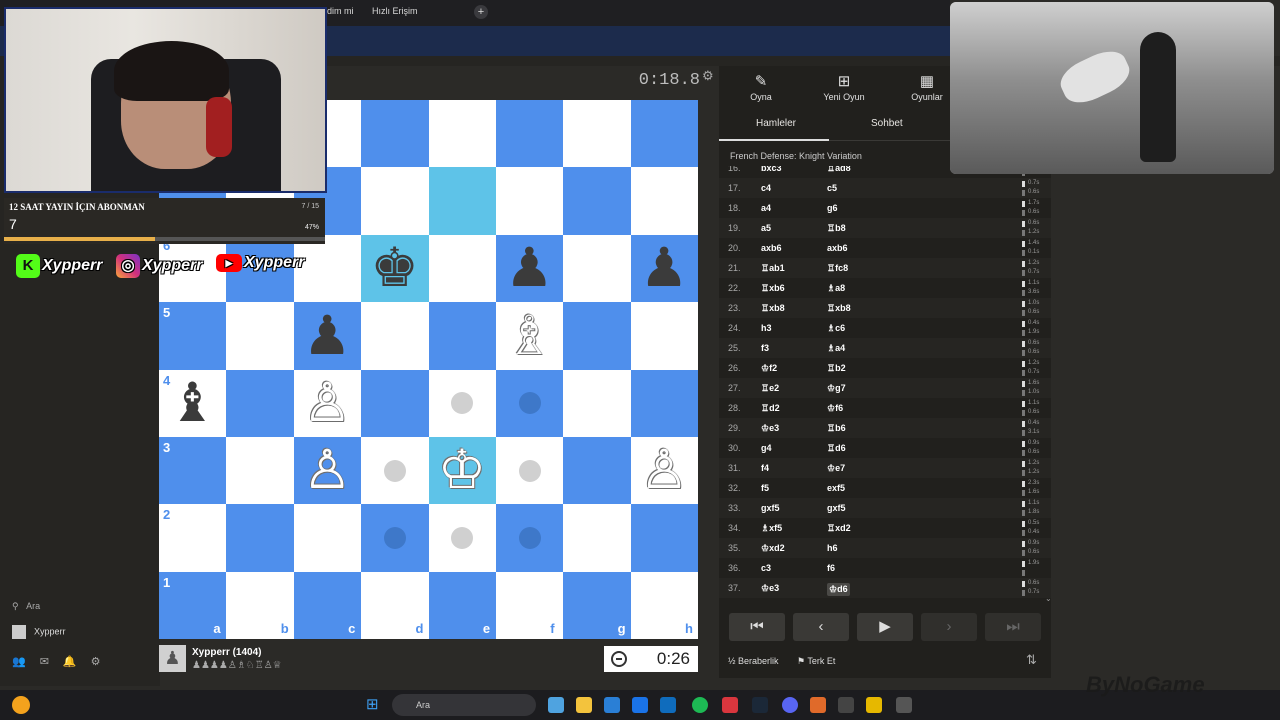  I want to click on move-row: 26. ♔f2 ♖b2 1.2s 0.7s, so click(885, 368).